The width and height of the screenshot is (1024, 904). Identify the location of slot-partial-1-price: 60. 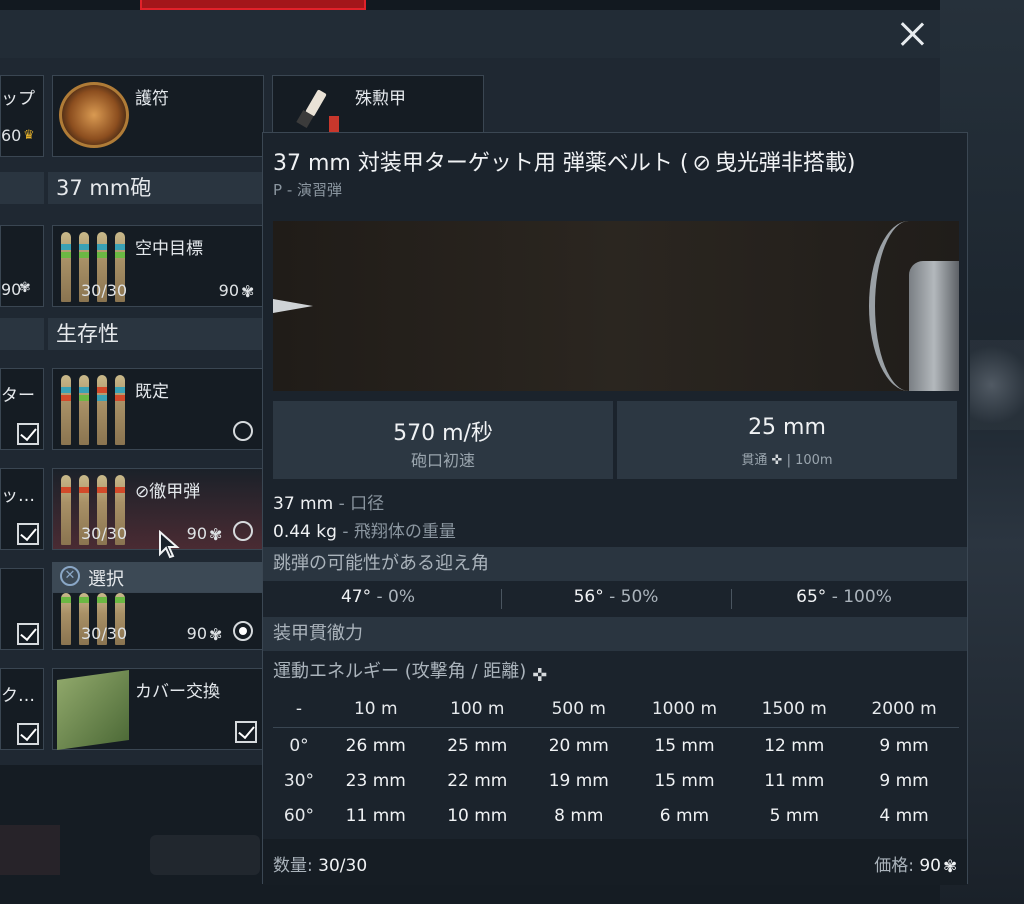
(11, 135).